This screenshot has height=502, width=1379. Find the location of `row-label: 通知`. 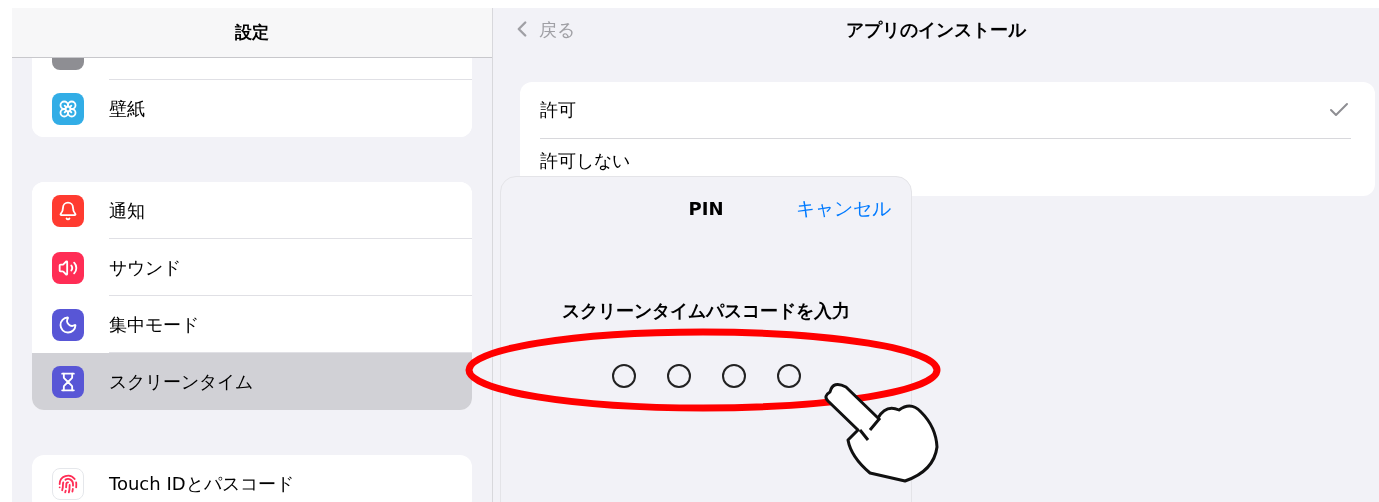

row-label: 通知 is located at coordinates (127, 210).